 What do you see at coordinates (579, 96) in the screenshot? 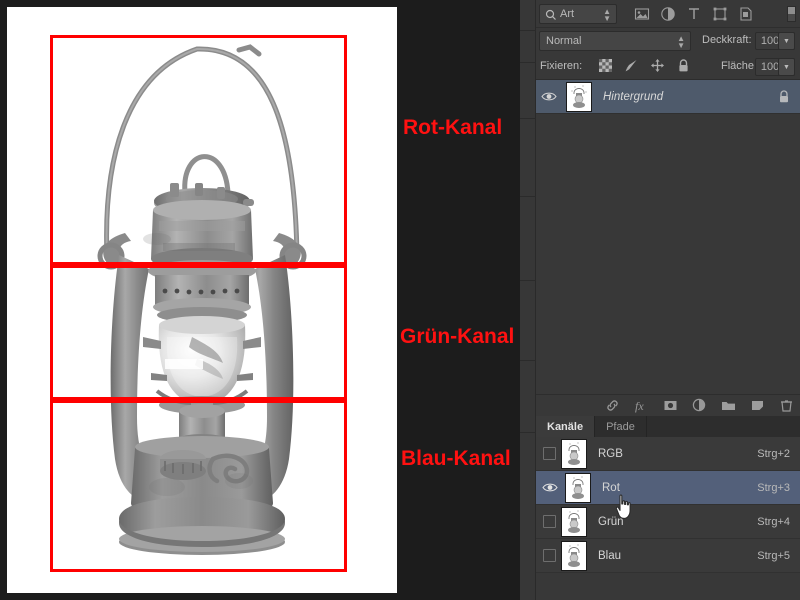
I see `layer-thumbnail` at bounding box center [579, 96].